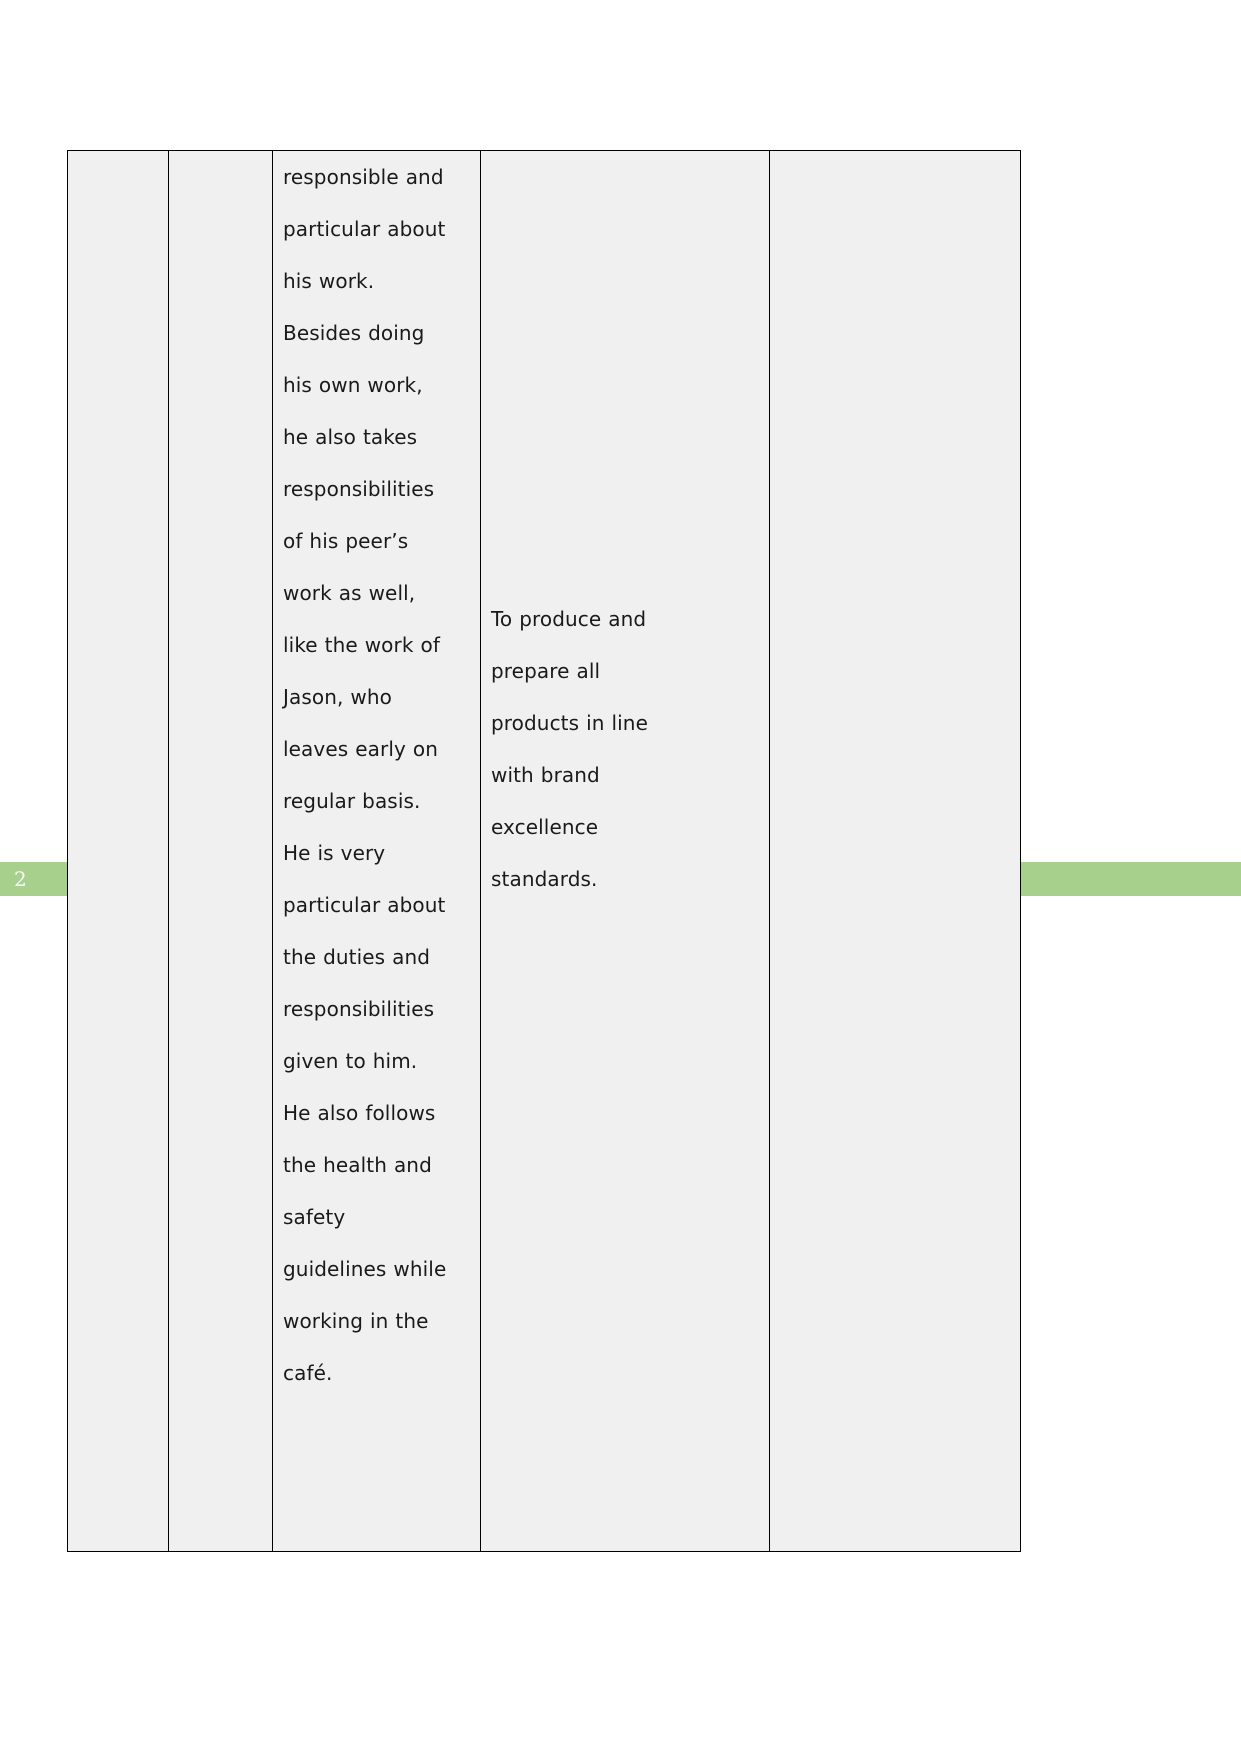  Describe the element at coordinates (545, 775) in the screenshot. I see `text-line: with brand` at that location.